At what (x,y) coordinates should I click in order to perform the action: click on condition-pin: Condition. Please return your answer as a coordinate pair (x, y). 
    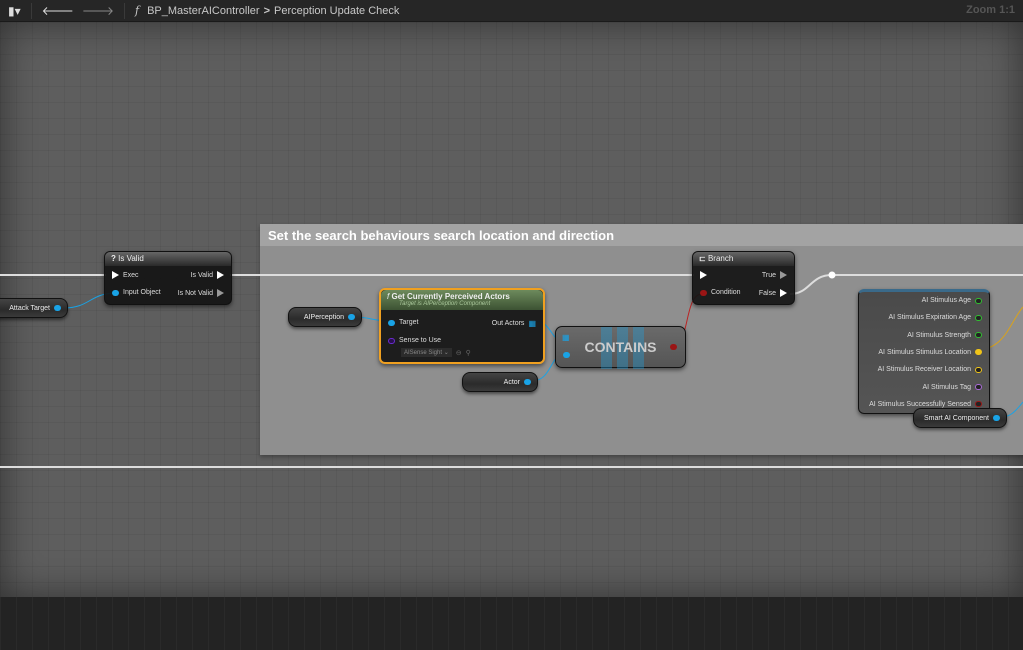
    Looking at the image, I should click on (720, 292).